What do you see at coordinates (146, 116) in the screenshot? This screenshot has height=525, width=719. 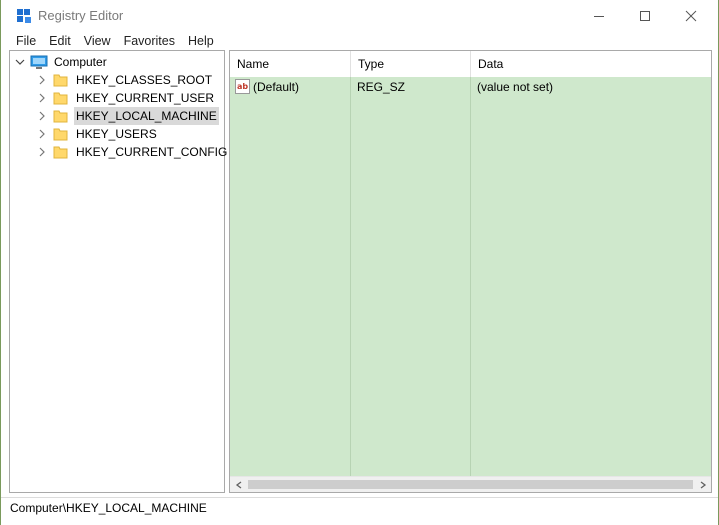 I see `tree-item-label: HKEY_LOCAL_MACHINE` at bounding box center [146, 116].